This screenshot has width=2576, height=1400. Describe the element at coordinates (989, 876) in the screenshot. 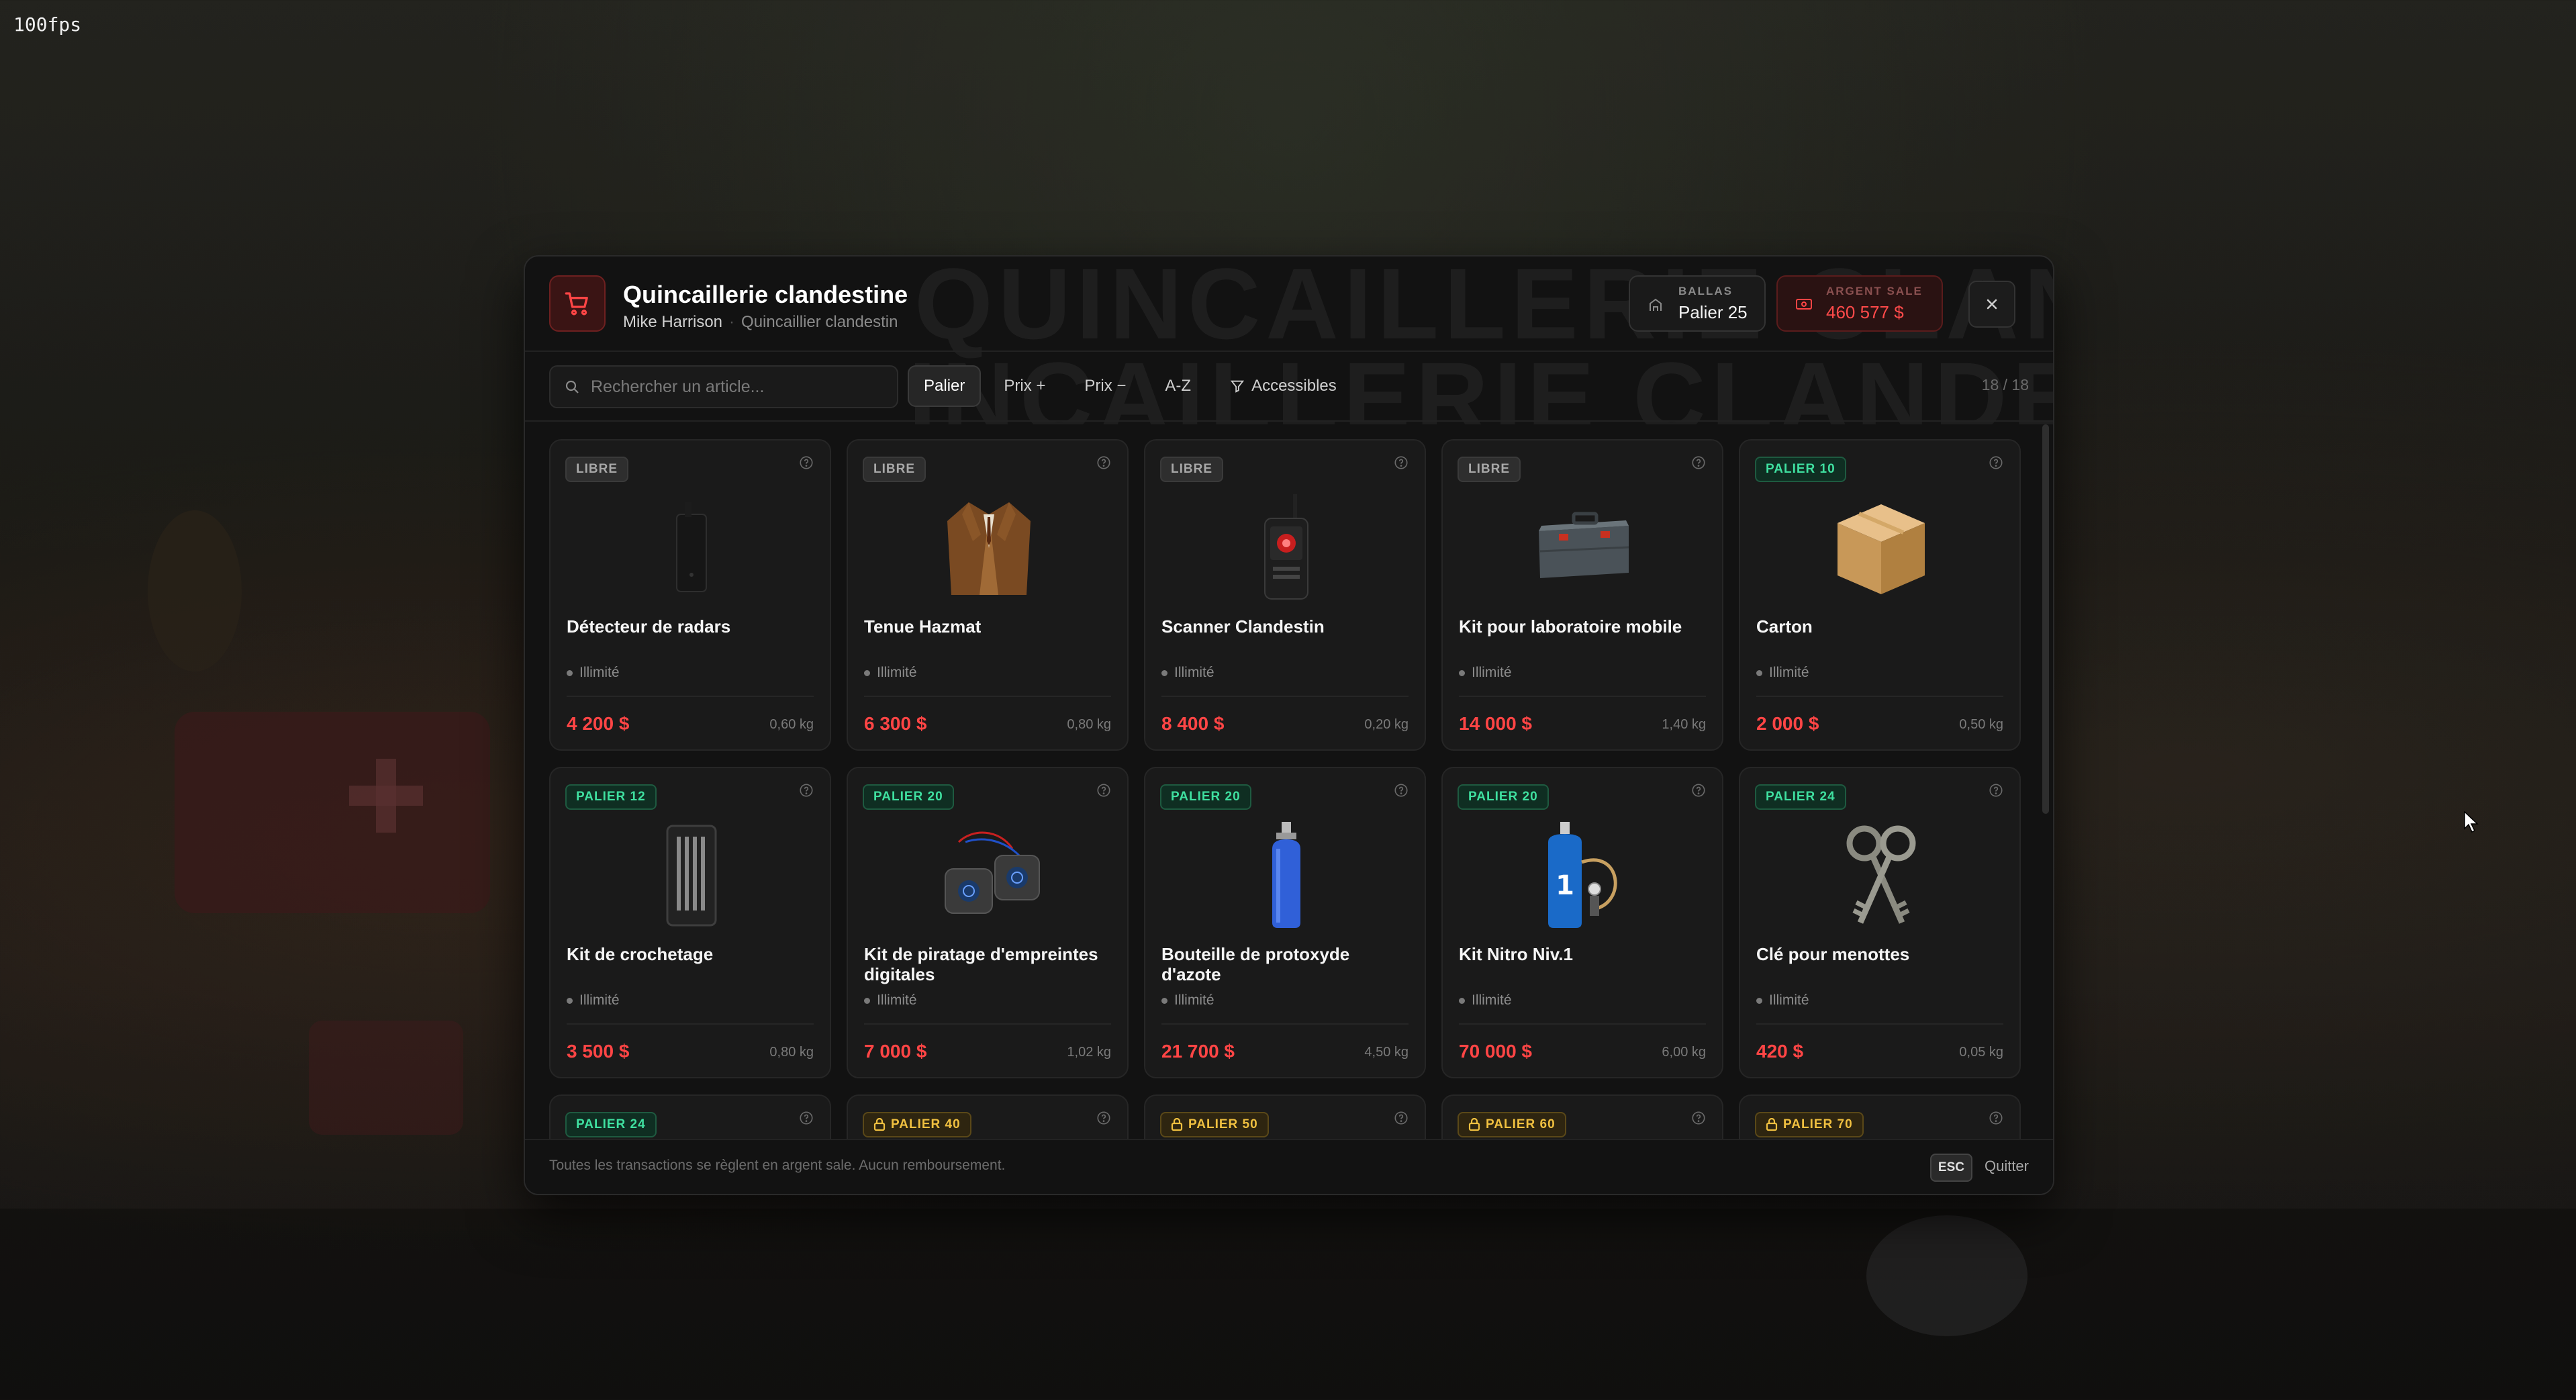

I see `fingerprint-hacker-icon` at that location.